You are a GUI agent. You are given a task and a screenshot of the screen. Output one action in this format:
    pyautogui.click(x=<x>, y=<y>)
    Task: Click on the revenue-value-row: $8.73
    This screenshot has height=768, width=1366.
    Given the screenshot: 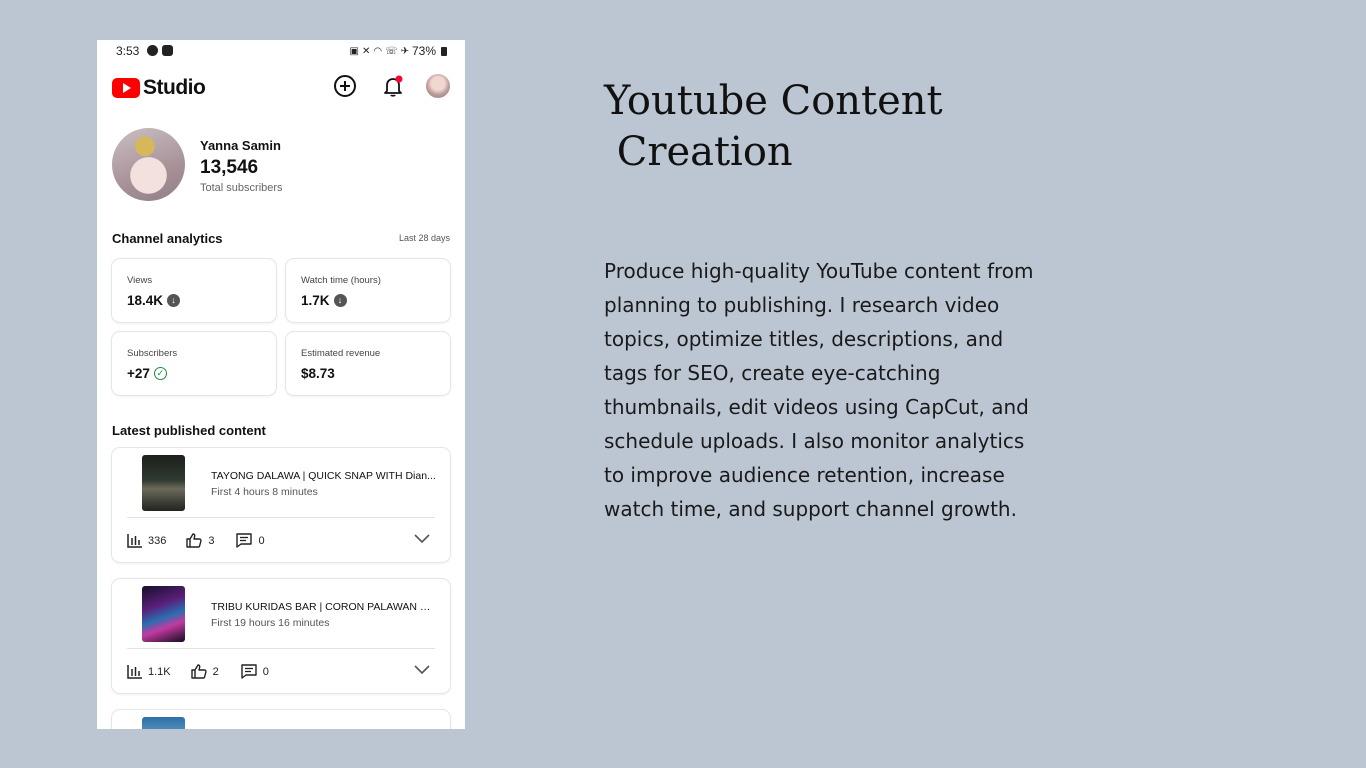 What is the action you would take?
    pyautogui.click(x=318, y=373)
    